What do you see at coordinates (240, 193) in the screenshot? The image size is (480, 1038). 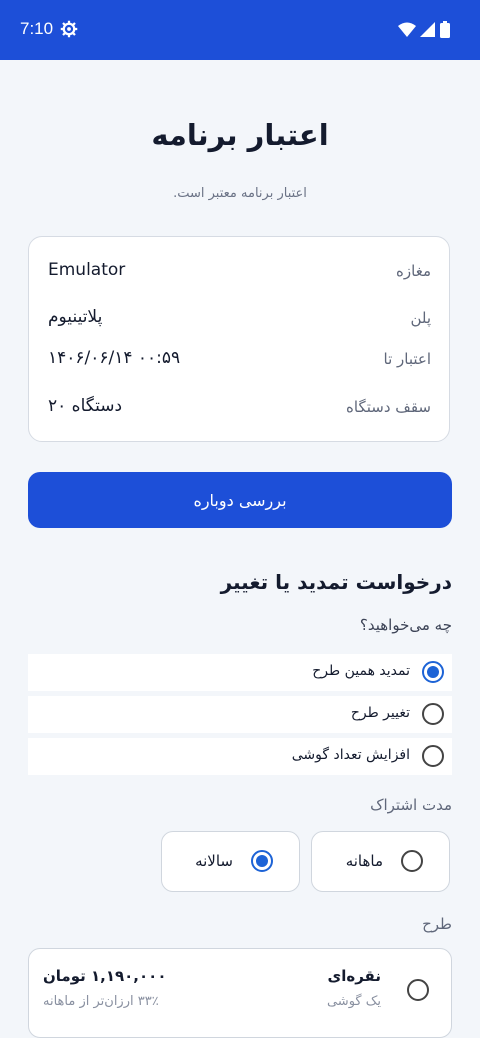 I see `page-subtitle: اعتبار برنامه معتبر است.` at bounding box center [240, 193].